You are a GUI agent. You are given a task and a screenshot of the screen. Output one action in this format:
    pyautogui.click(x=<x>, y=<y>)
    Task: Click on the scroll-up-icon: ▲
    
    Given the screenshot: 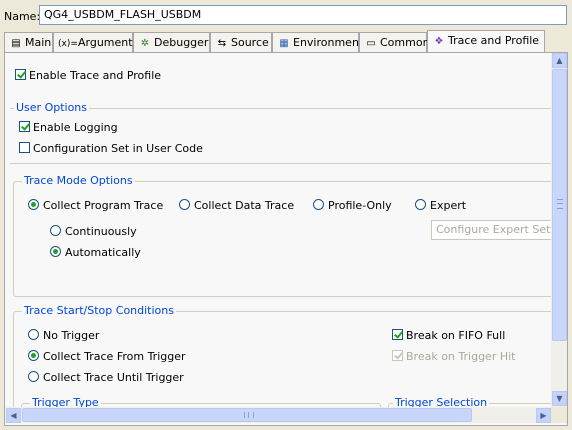 What is the action you would take?
    pyautogui.click(x=559, y=60)
    